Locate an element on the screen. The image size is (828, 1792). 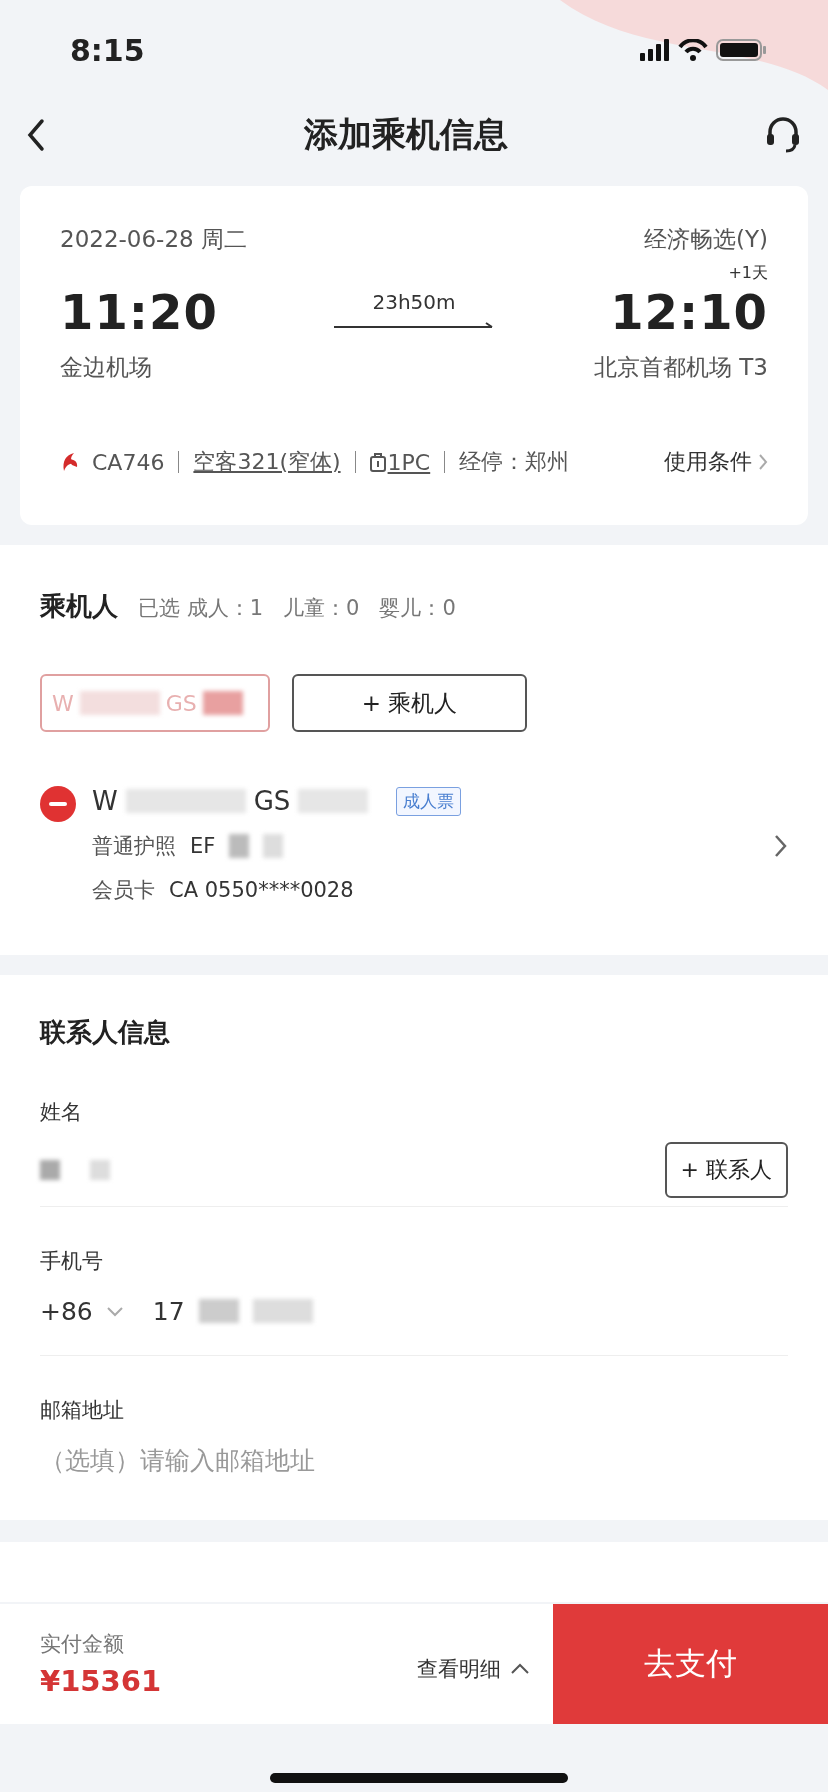
price-details-button: 查看明细 is located at coordinates (473, 1669).